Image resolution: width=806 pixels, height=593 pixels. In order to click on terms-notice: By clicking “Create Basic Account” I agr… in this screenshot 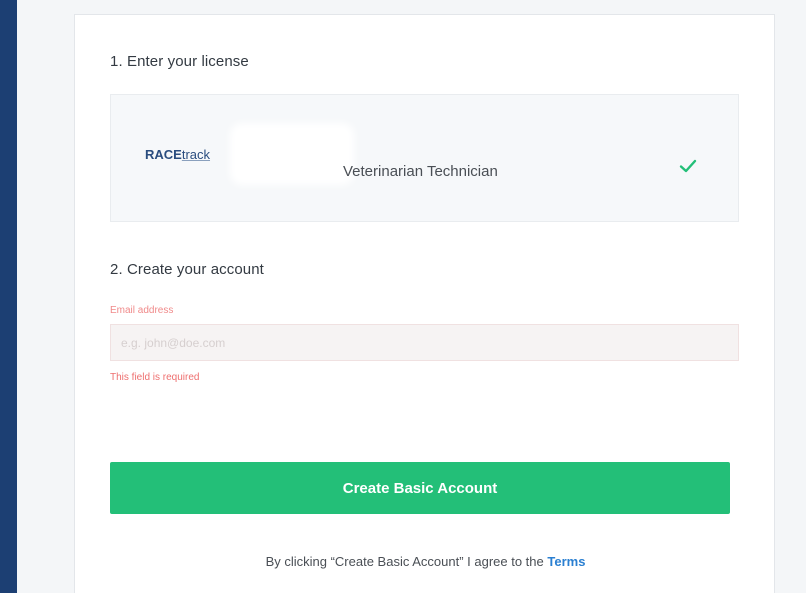, I will do `click(425, 561)`.